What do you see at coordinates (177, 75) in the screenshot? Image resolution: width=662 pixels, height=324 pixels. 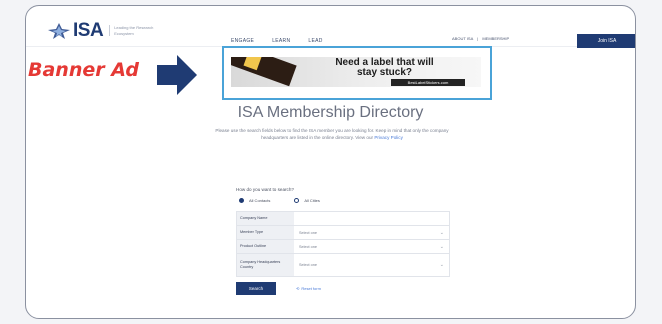 I see `arrow-right-icon` at bounding box center [177, 75].